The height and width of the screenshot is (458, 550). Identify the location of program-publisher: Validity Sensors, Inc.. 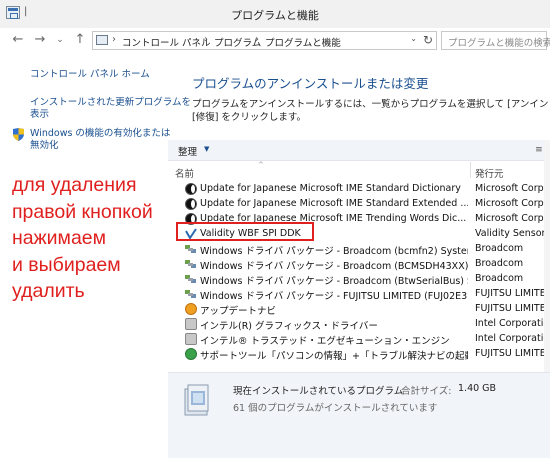
(512, 233).